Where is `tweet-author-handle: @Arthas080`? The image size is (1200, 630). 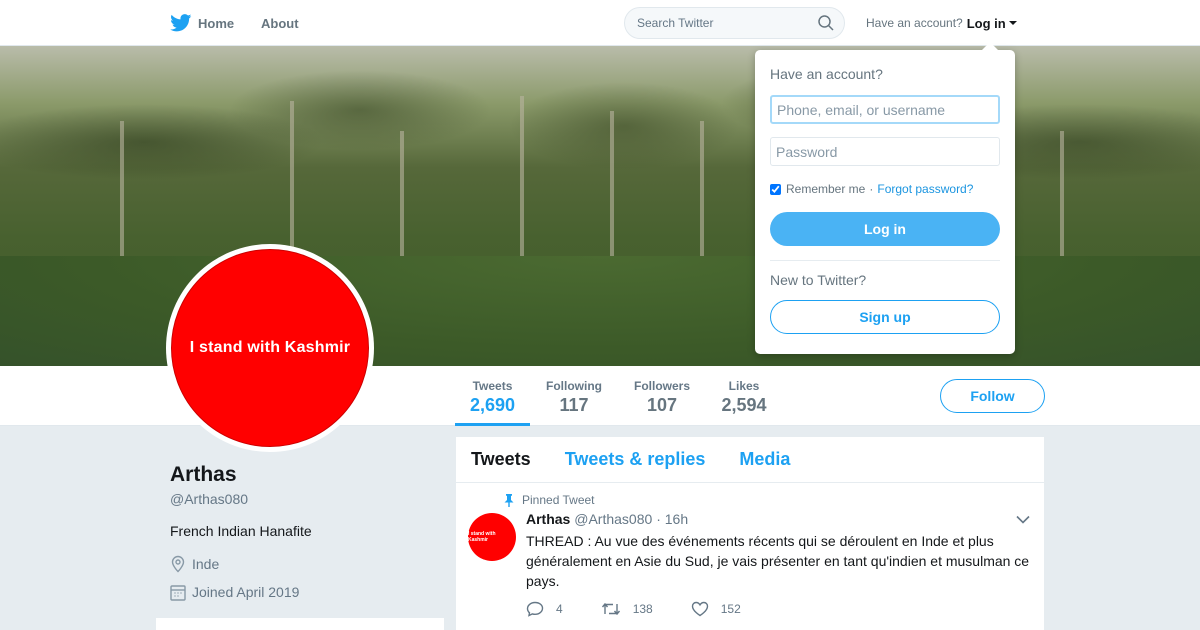 tweet-author-handle: @Arthas080 is located at coordinates (613, 519).